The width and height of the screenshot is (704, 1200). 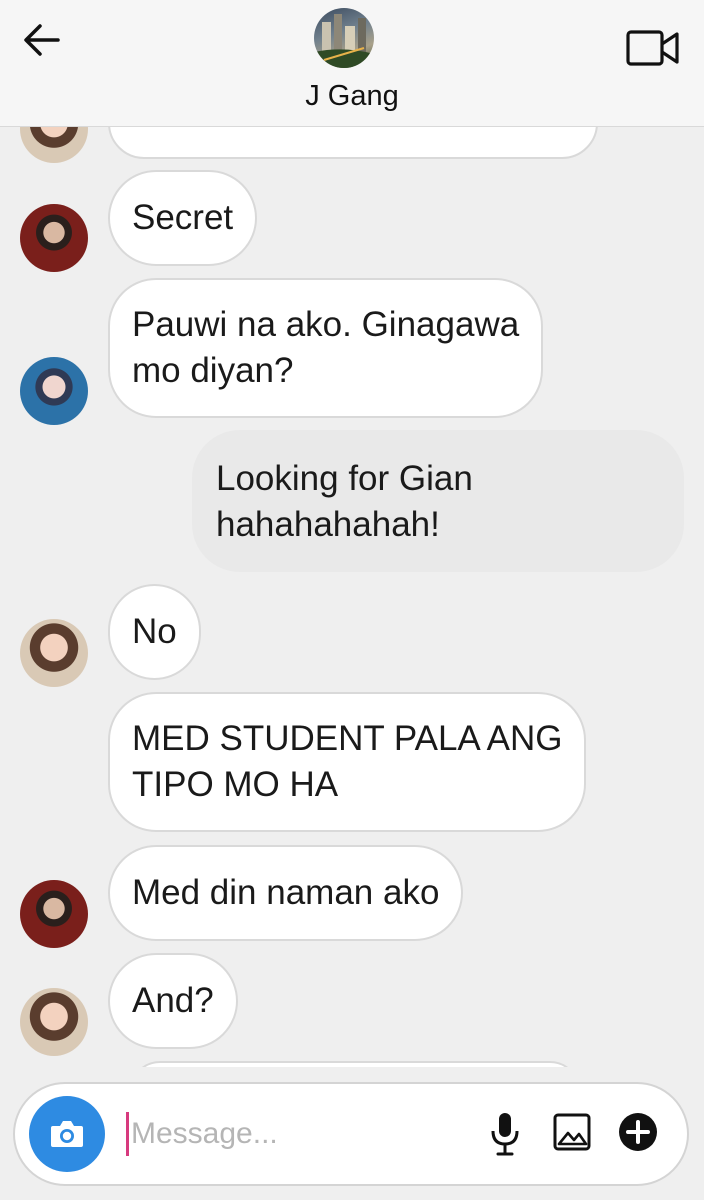 I want to click on gallery-button, so click(x=572, y=1134).